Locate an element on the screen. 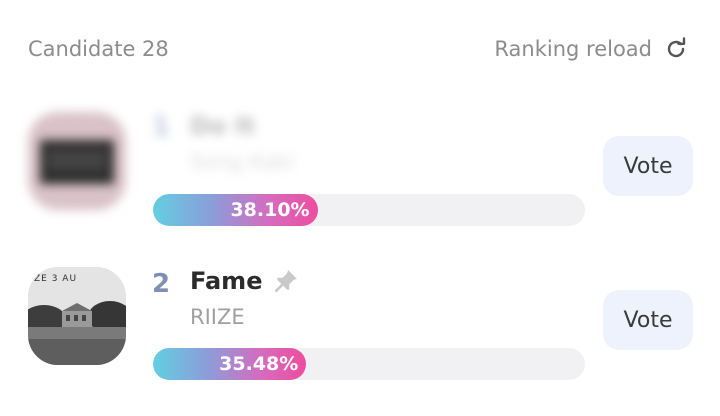  candidate-count: Candidate 28 is located at coordinates (98, 49).